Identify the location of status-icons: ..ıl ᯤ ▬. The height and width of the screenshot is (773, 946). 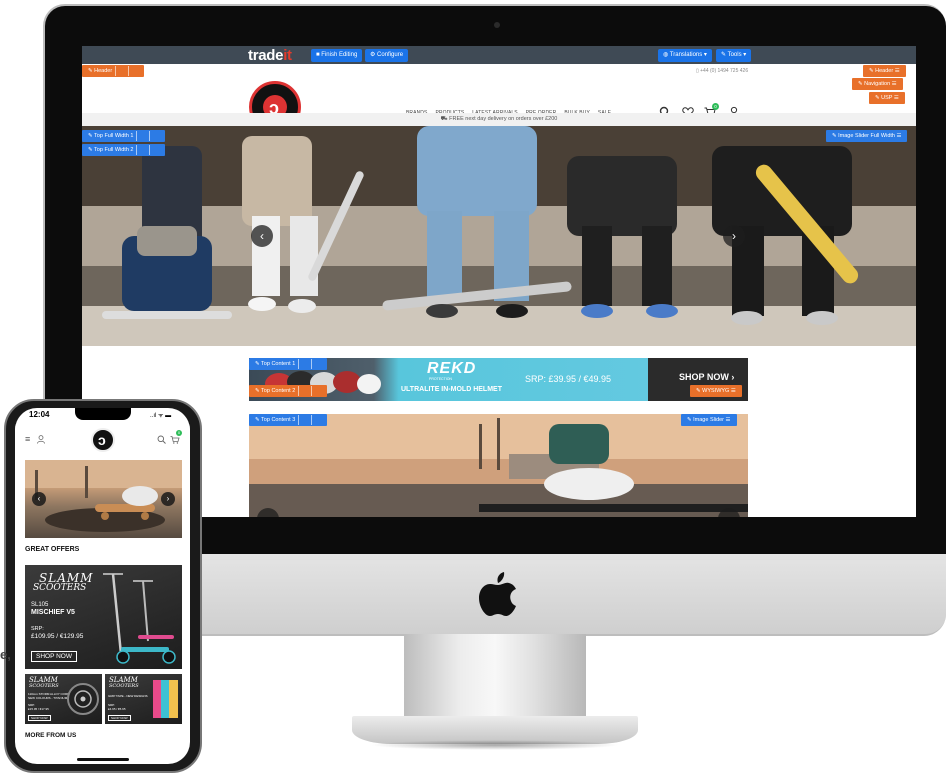
(161, 416).